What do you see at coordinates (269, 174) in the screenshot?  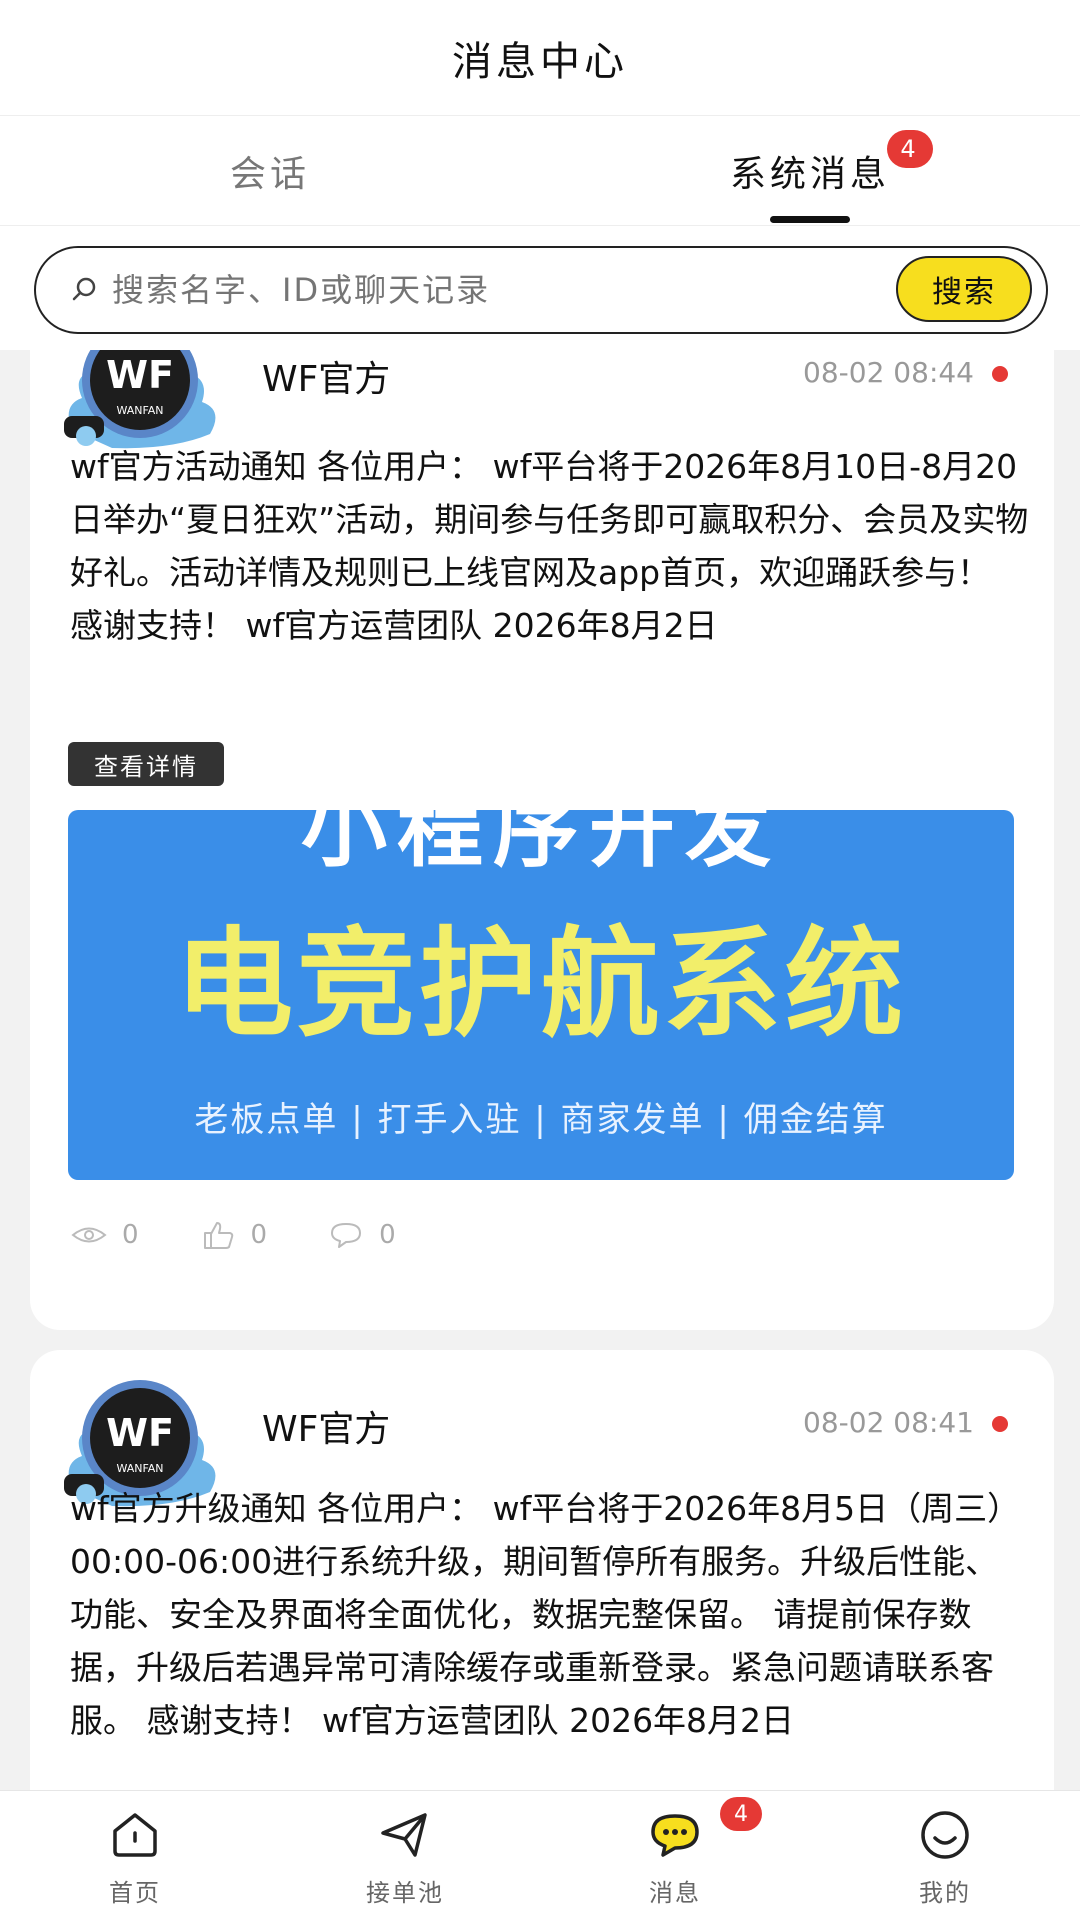 I see `tab-conversations-label: 会话` at bounding box center [269, 174].